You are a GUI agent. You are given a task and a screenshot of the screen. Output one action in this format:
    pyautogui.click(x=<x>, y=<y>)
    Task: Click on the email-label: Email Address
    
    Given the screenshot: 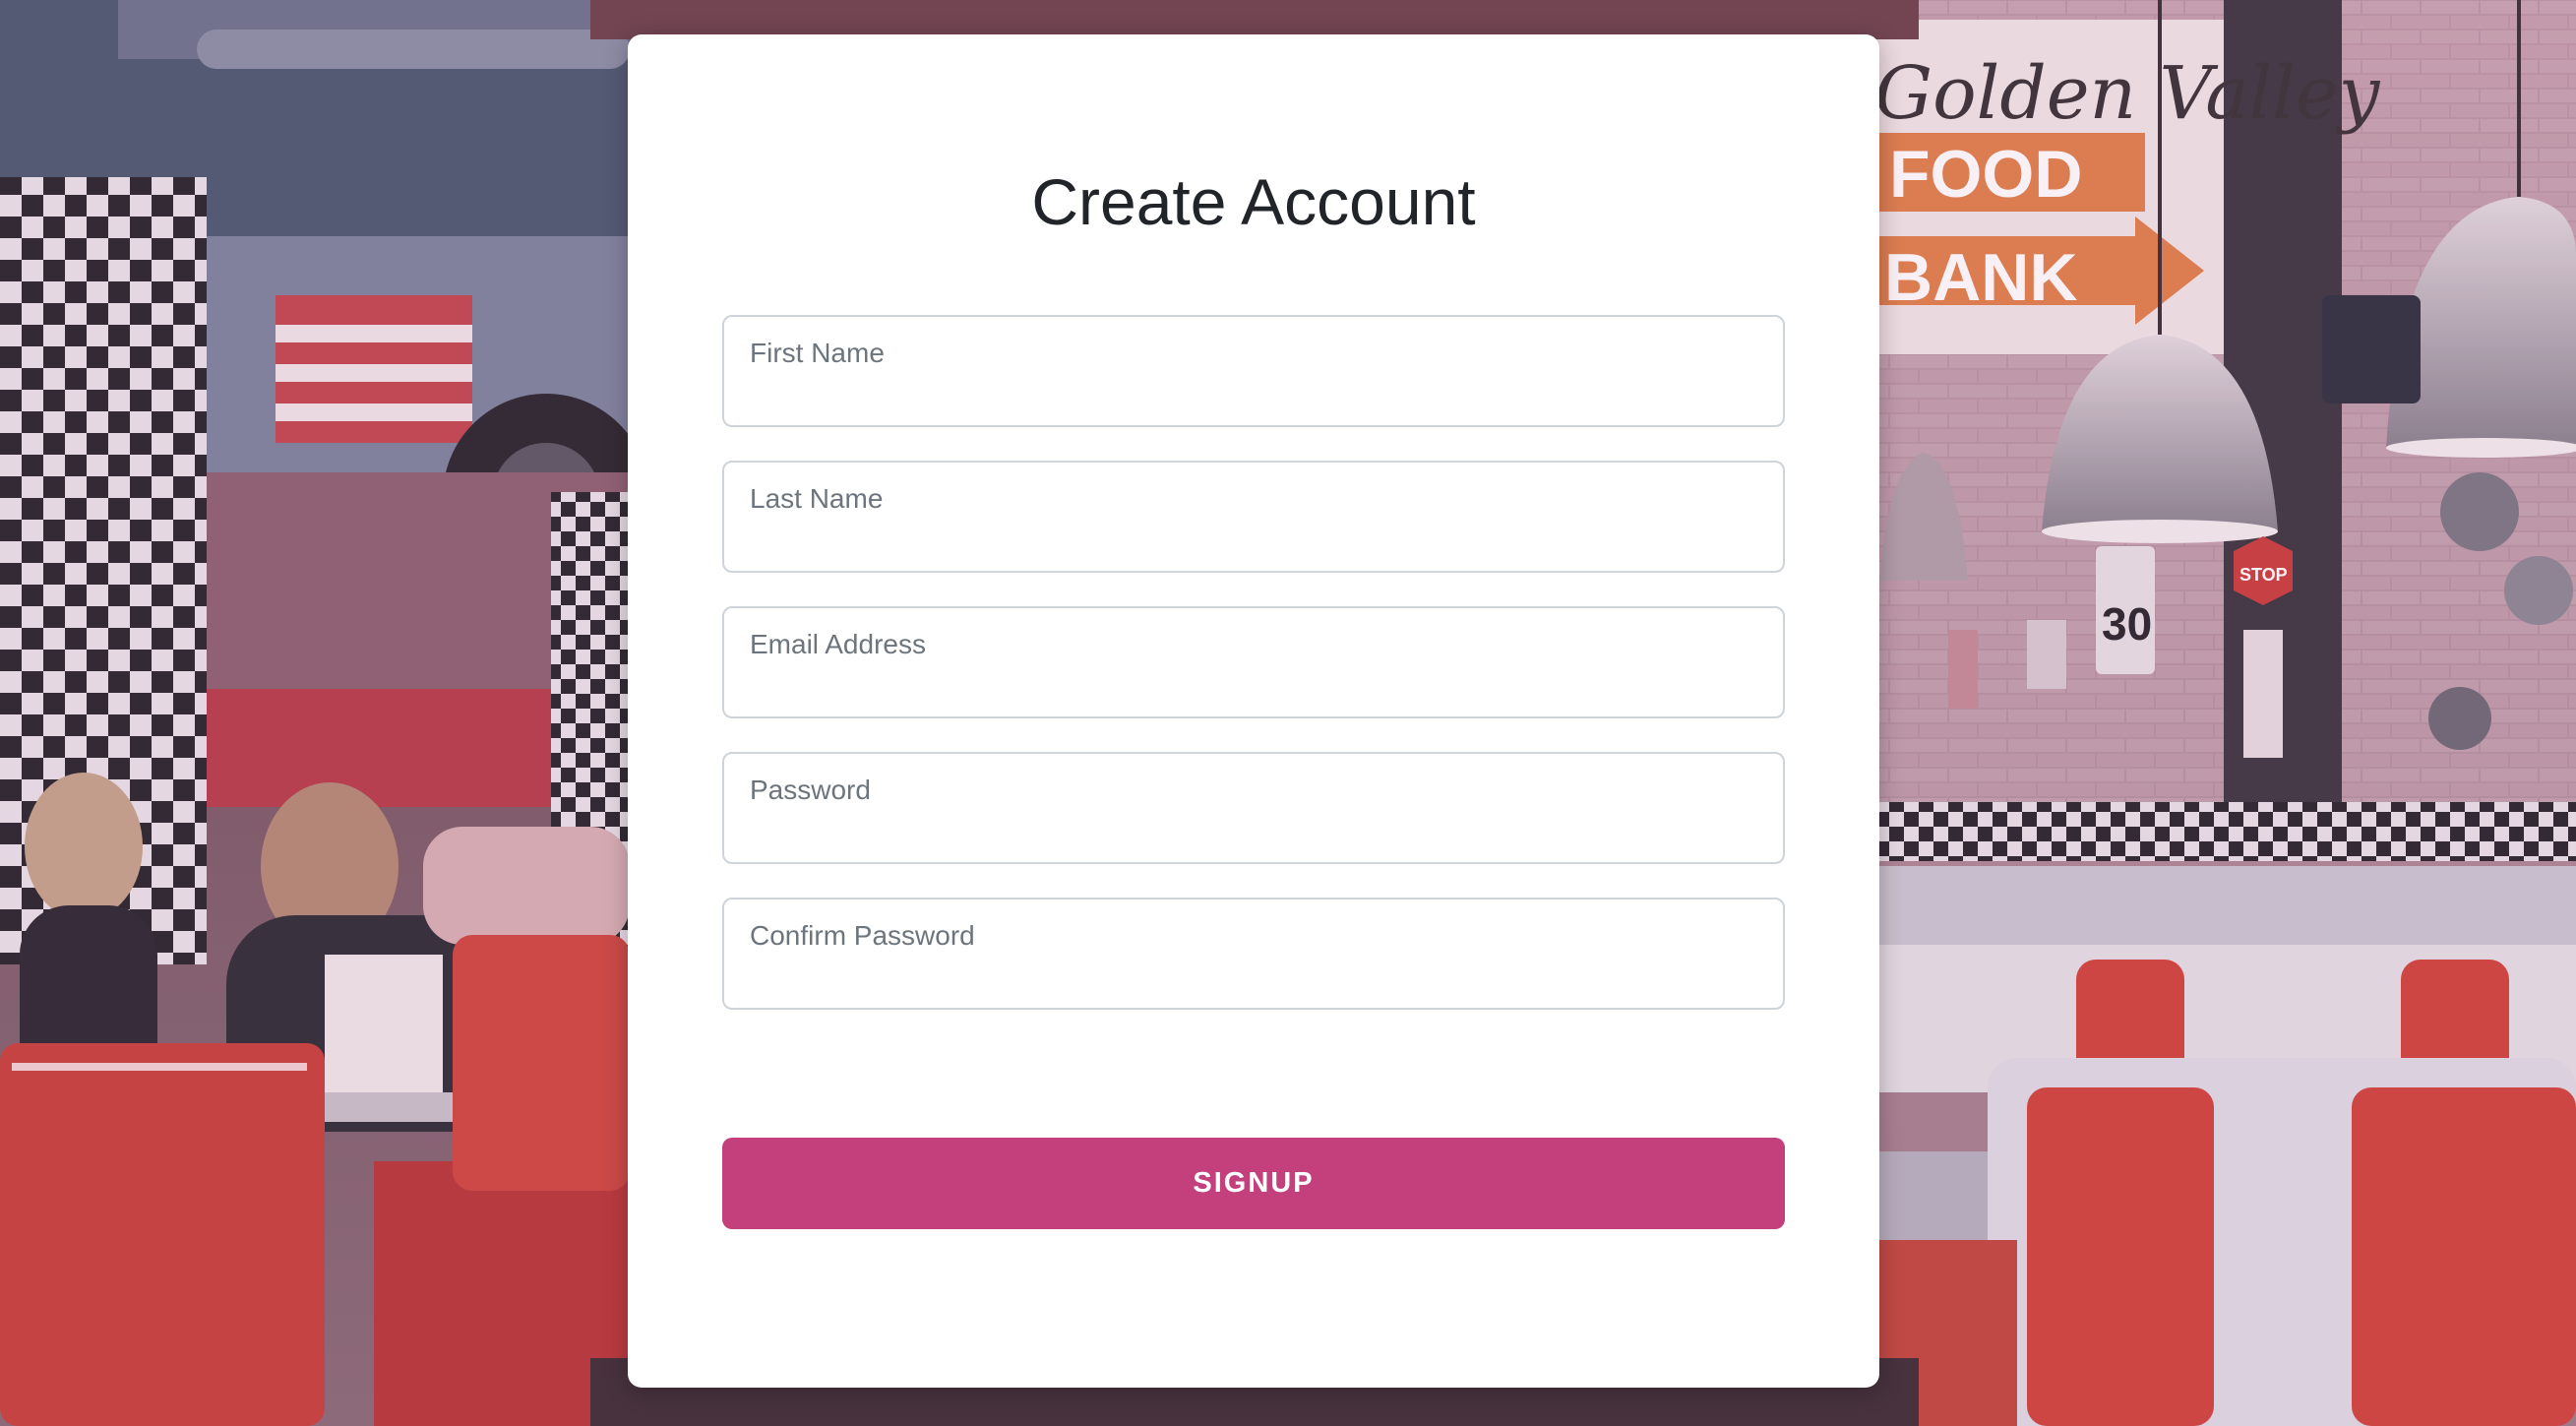 What is the action you would take?
    pyautogui.click(x=838, y=644)
    